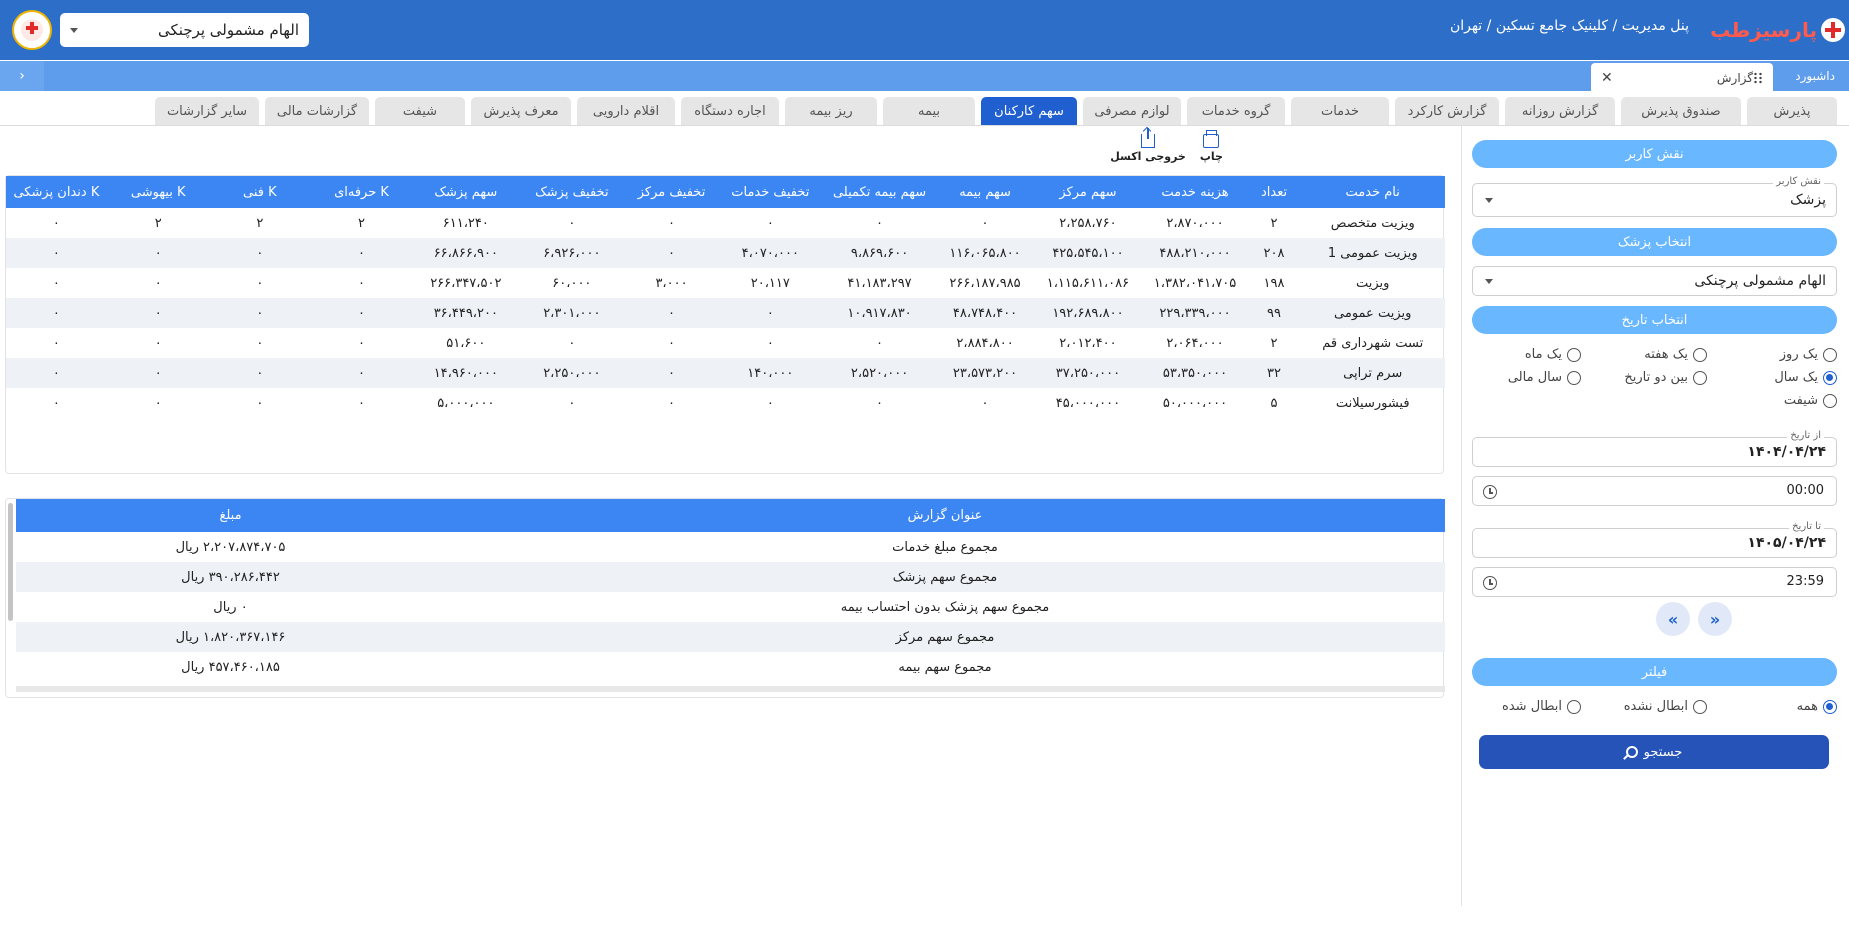 Image resolution: width=1849 pixels, height=941 pixels. Describe the element at coordinates (1675, 354) in the screenshot. I see `radio-period-week: یک هفته` at that location.